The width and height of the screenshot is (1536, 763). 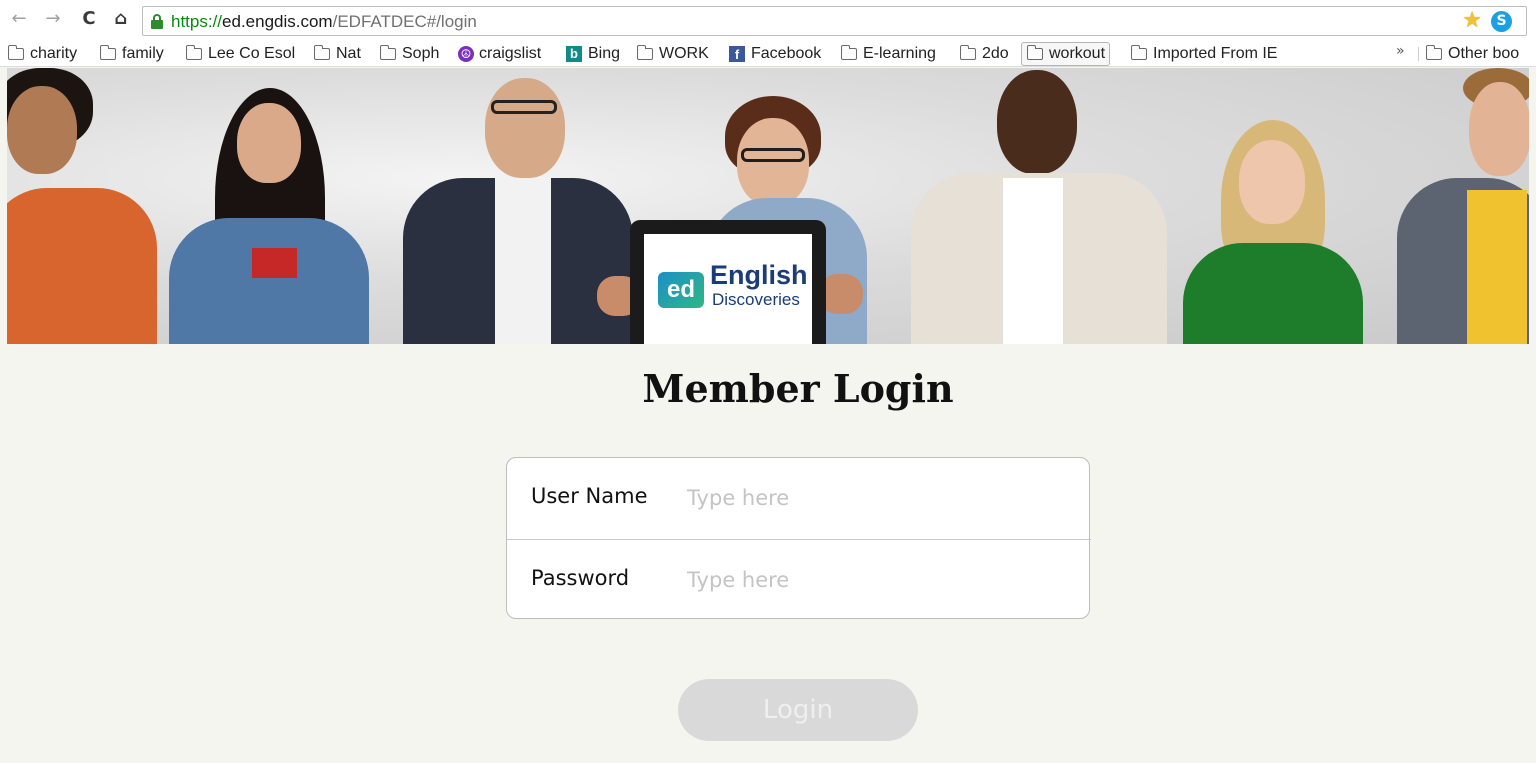 I want to click on bookmarks-overflow-chevron: », so click(x=1400, y=51).